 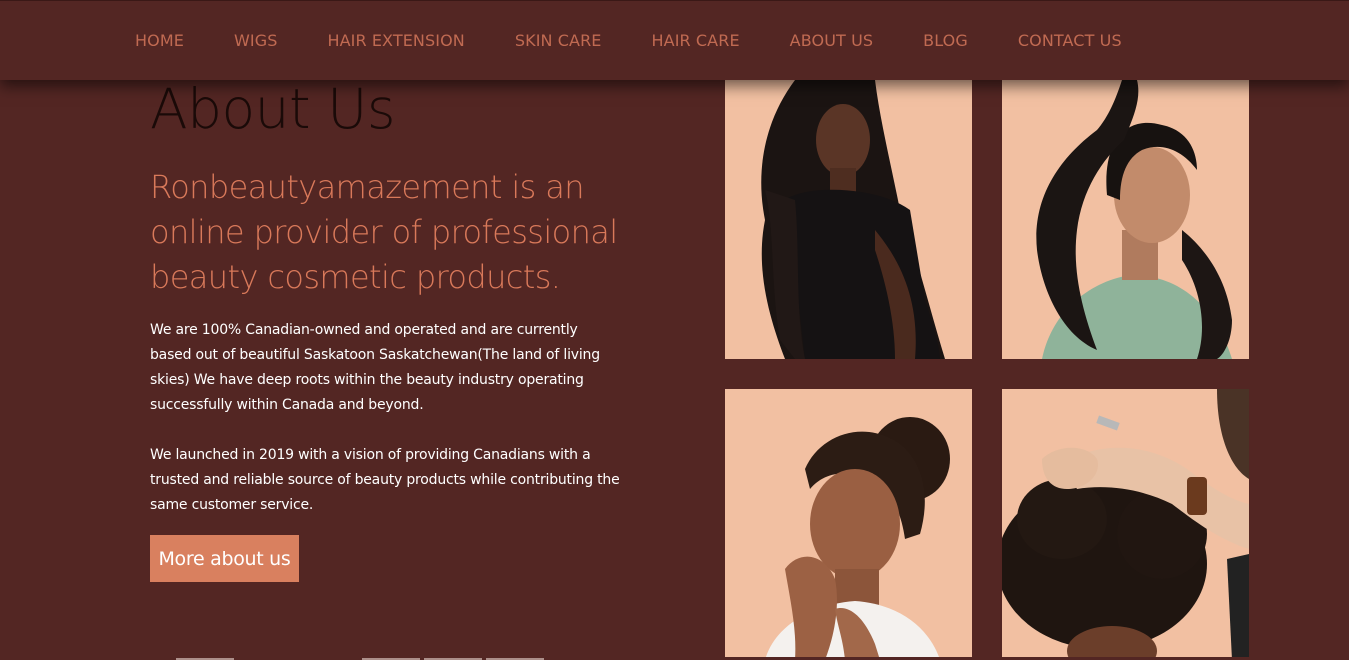 What do you see at coordinates (558, 41) in the screenshot?
I see `nav-item-skin-care: SKIN CARE` at bounding box center [558, 41].